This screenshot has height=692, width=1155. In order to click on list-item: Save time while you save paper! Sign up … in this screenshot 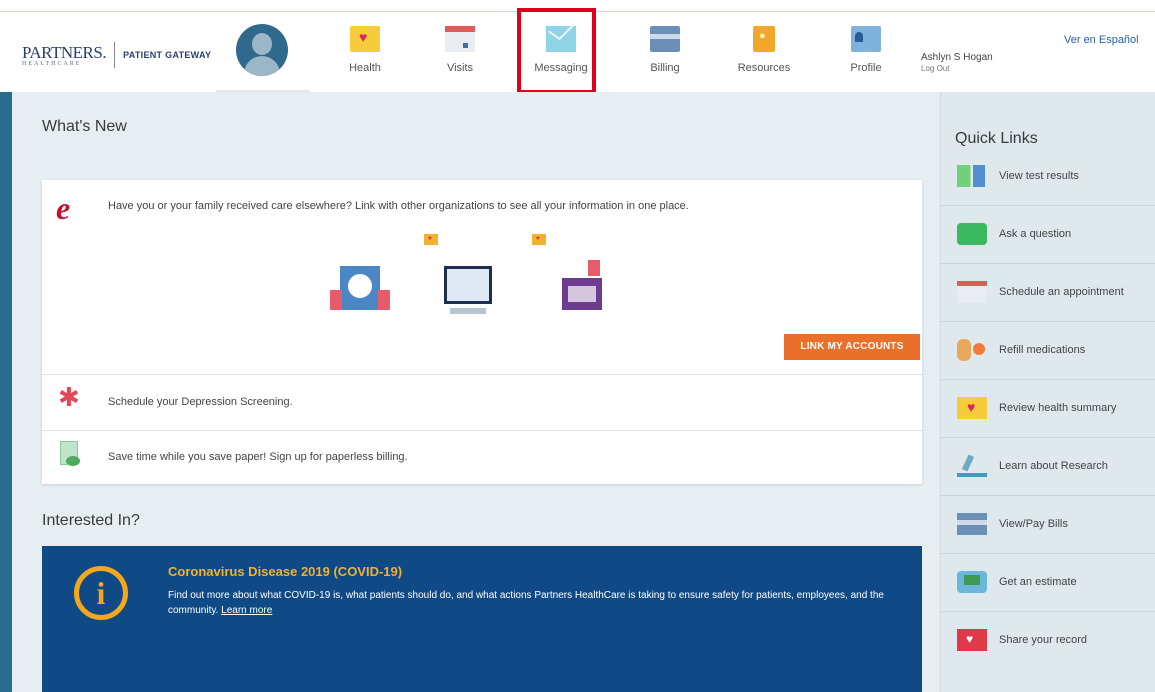, I will do `click(482, 457)`.